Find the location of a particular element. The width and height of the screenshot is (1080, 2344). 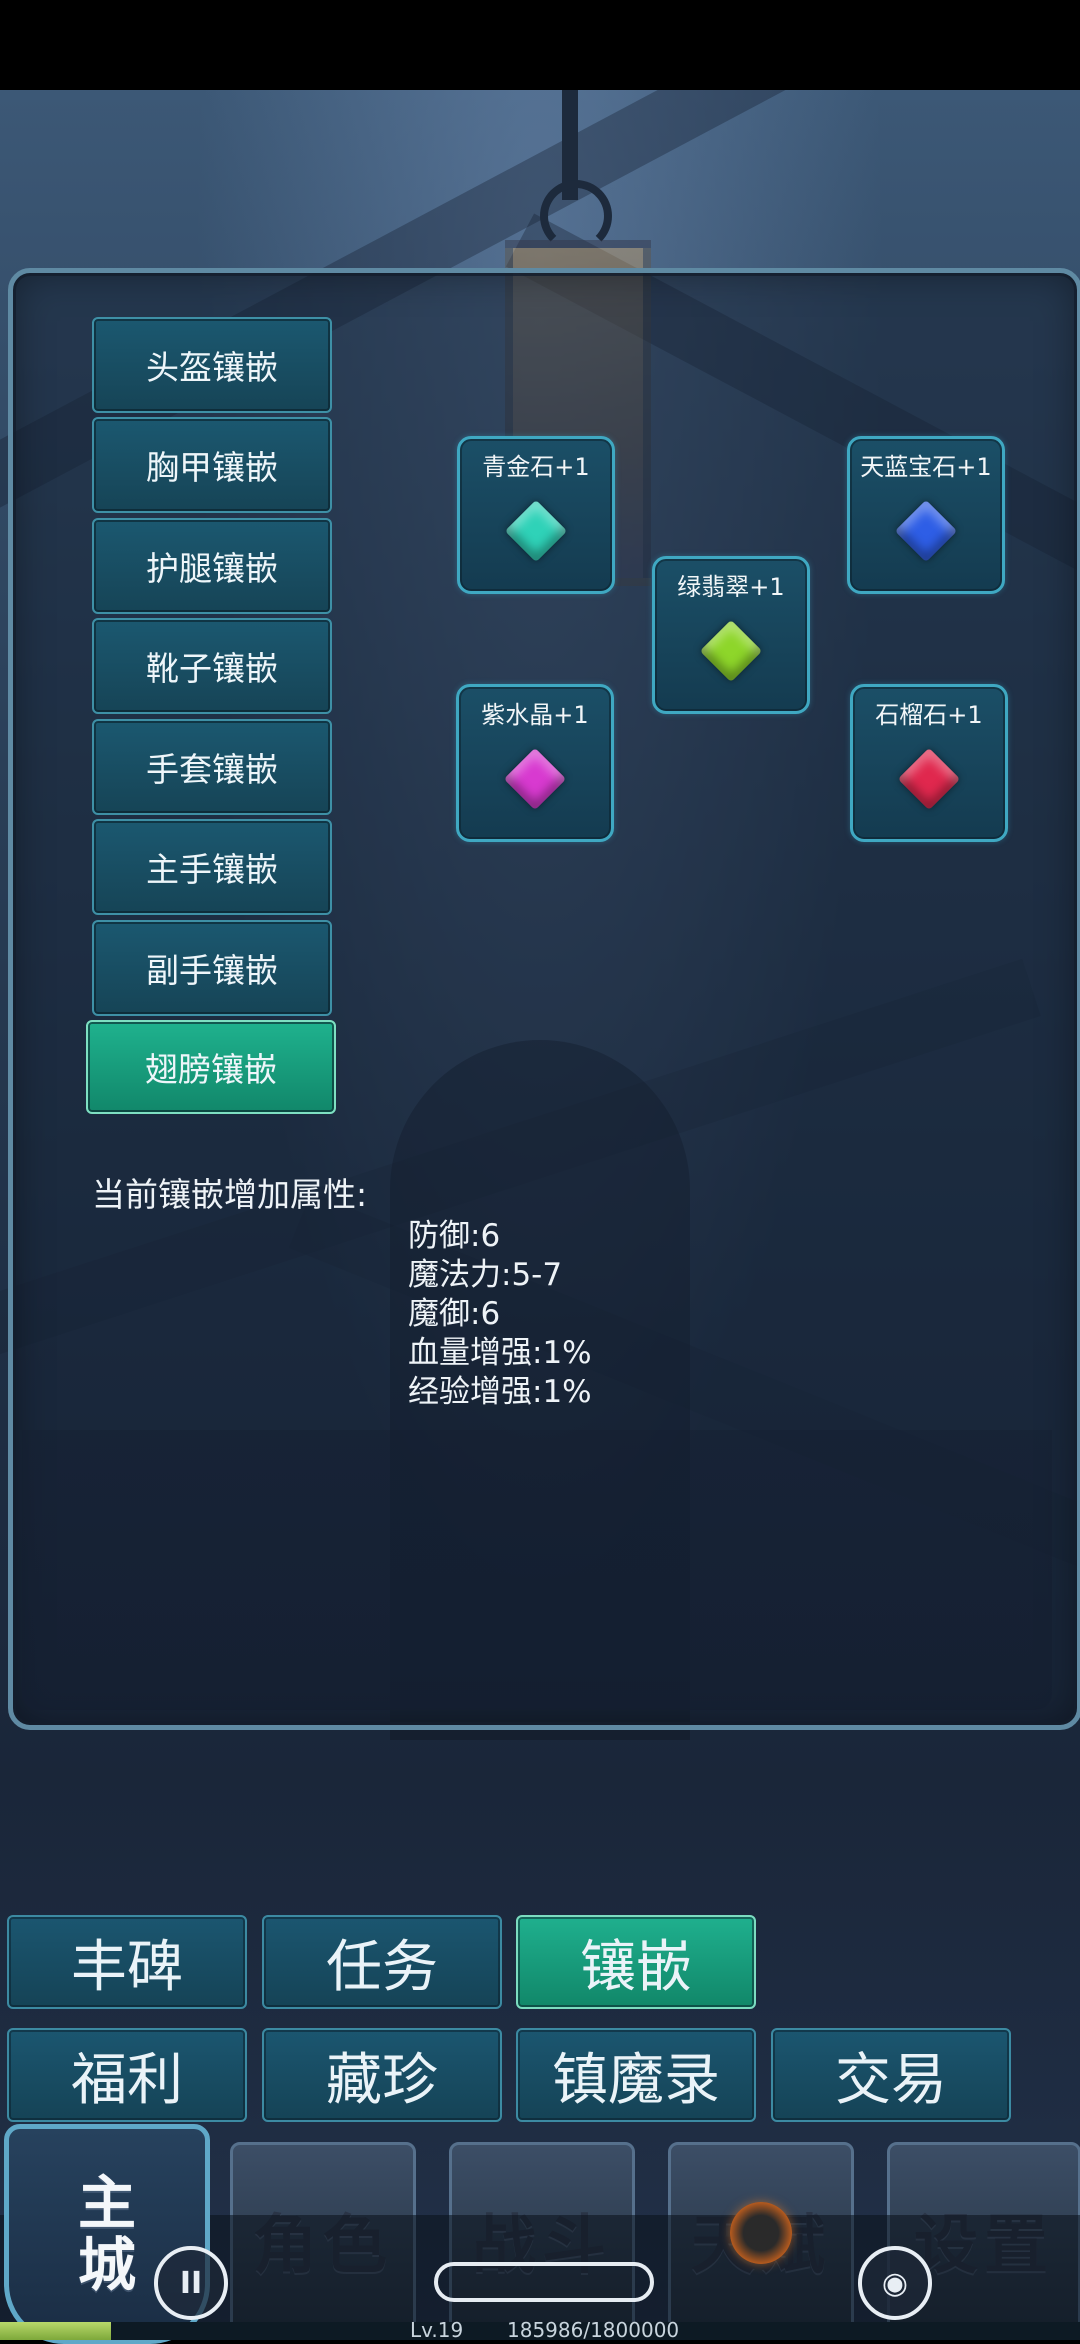

menu-button-trade: 交易 is located at coordinates (891, 2075).